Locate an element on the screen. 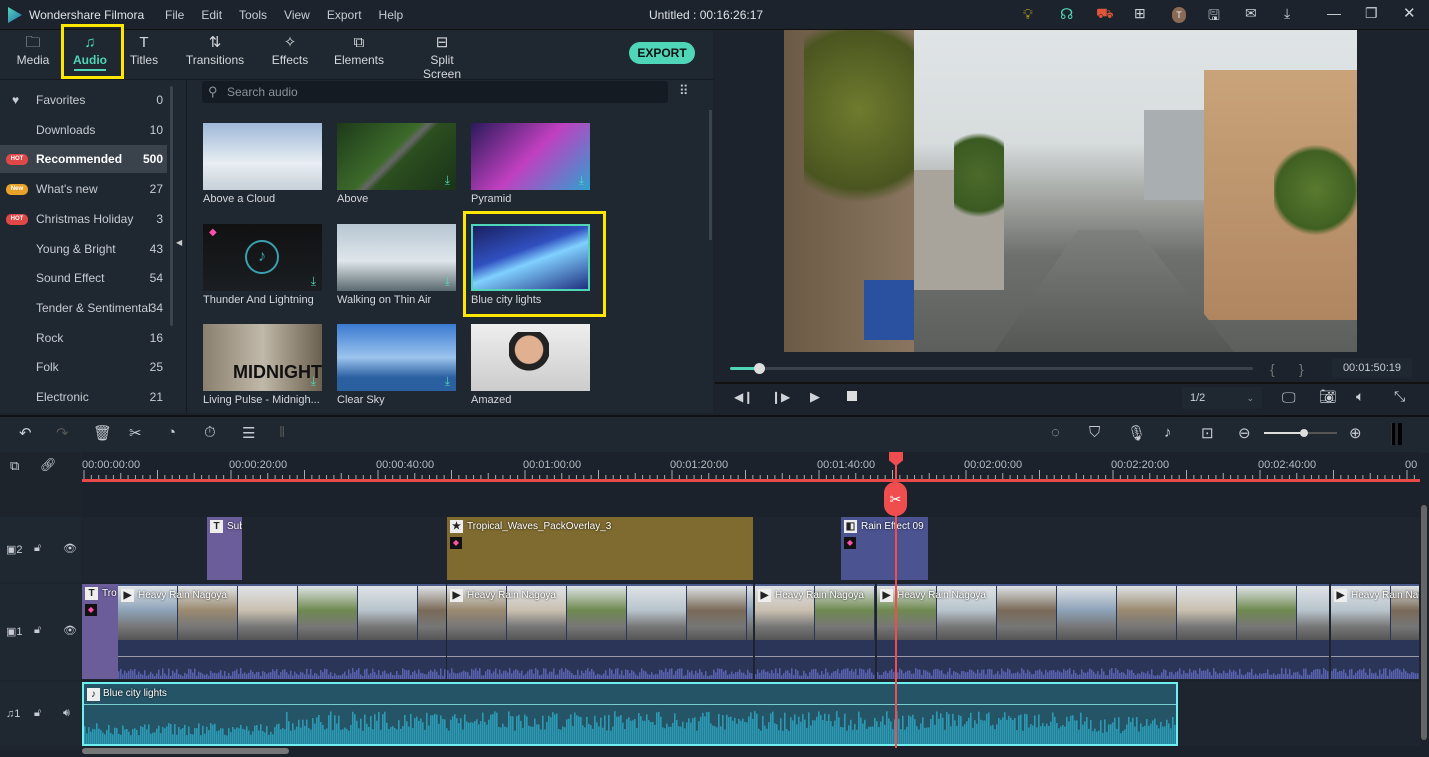 Image resolution: width=1429 pixels, height=757 pixels. previous-frame-button: ◀❙ is located at coordinates (743, 397).